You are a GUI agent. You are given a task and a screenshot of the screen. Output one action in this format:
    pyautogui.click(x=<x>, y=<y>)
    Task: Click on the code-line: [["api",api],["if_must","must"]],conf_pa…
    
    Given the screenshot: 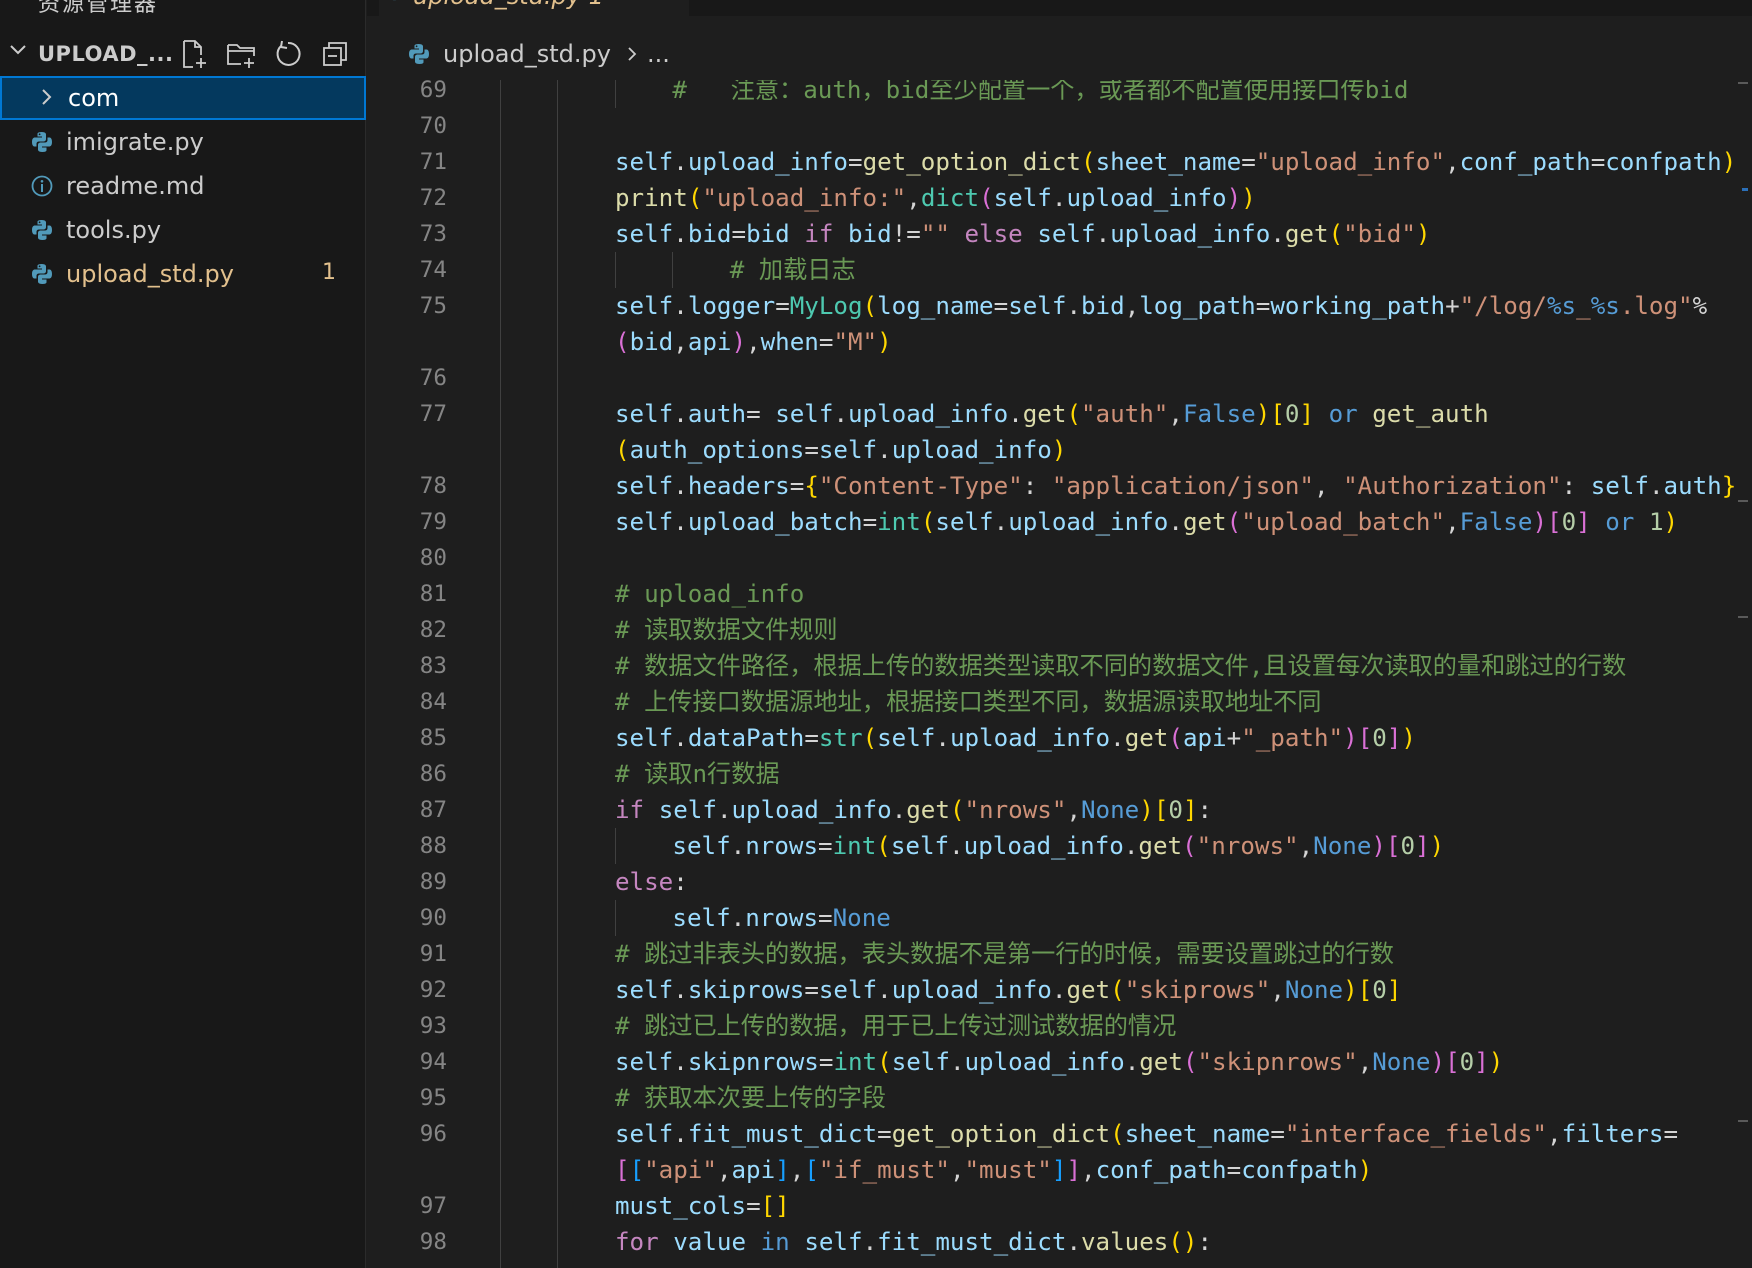 What is the action you would take?
    pyautogui.click(x=1059, y=1170)
    